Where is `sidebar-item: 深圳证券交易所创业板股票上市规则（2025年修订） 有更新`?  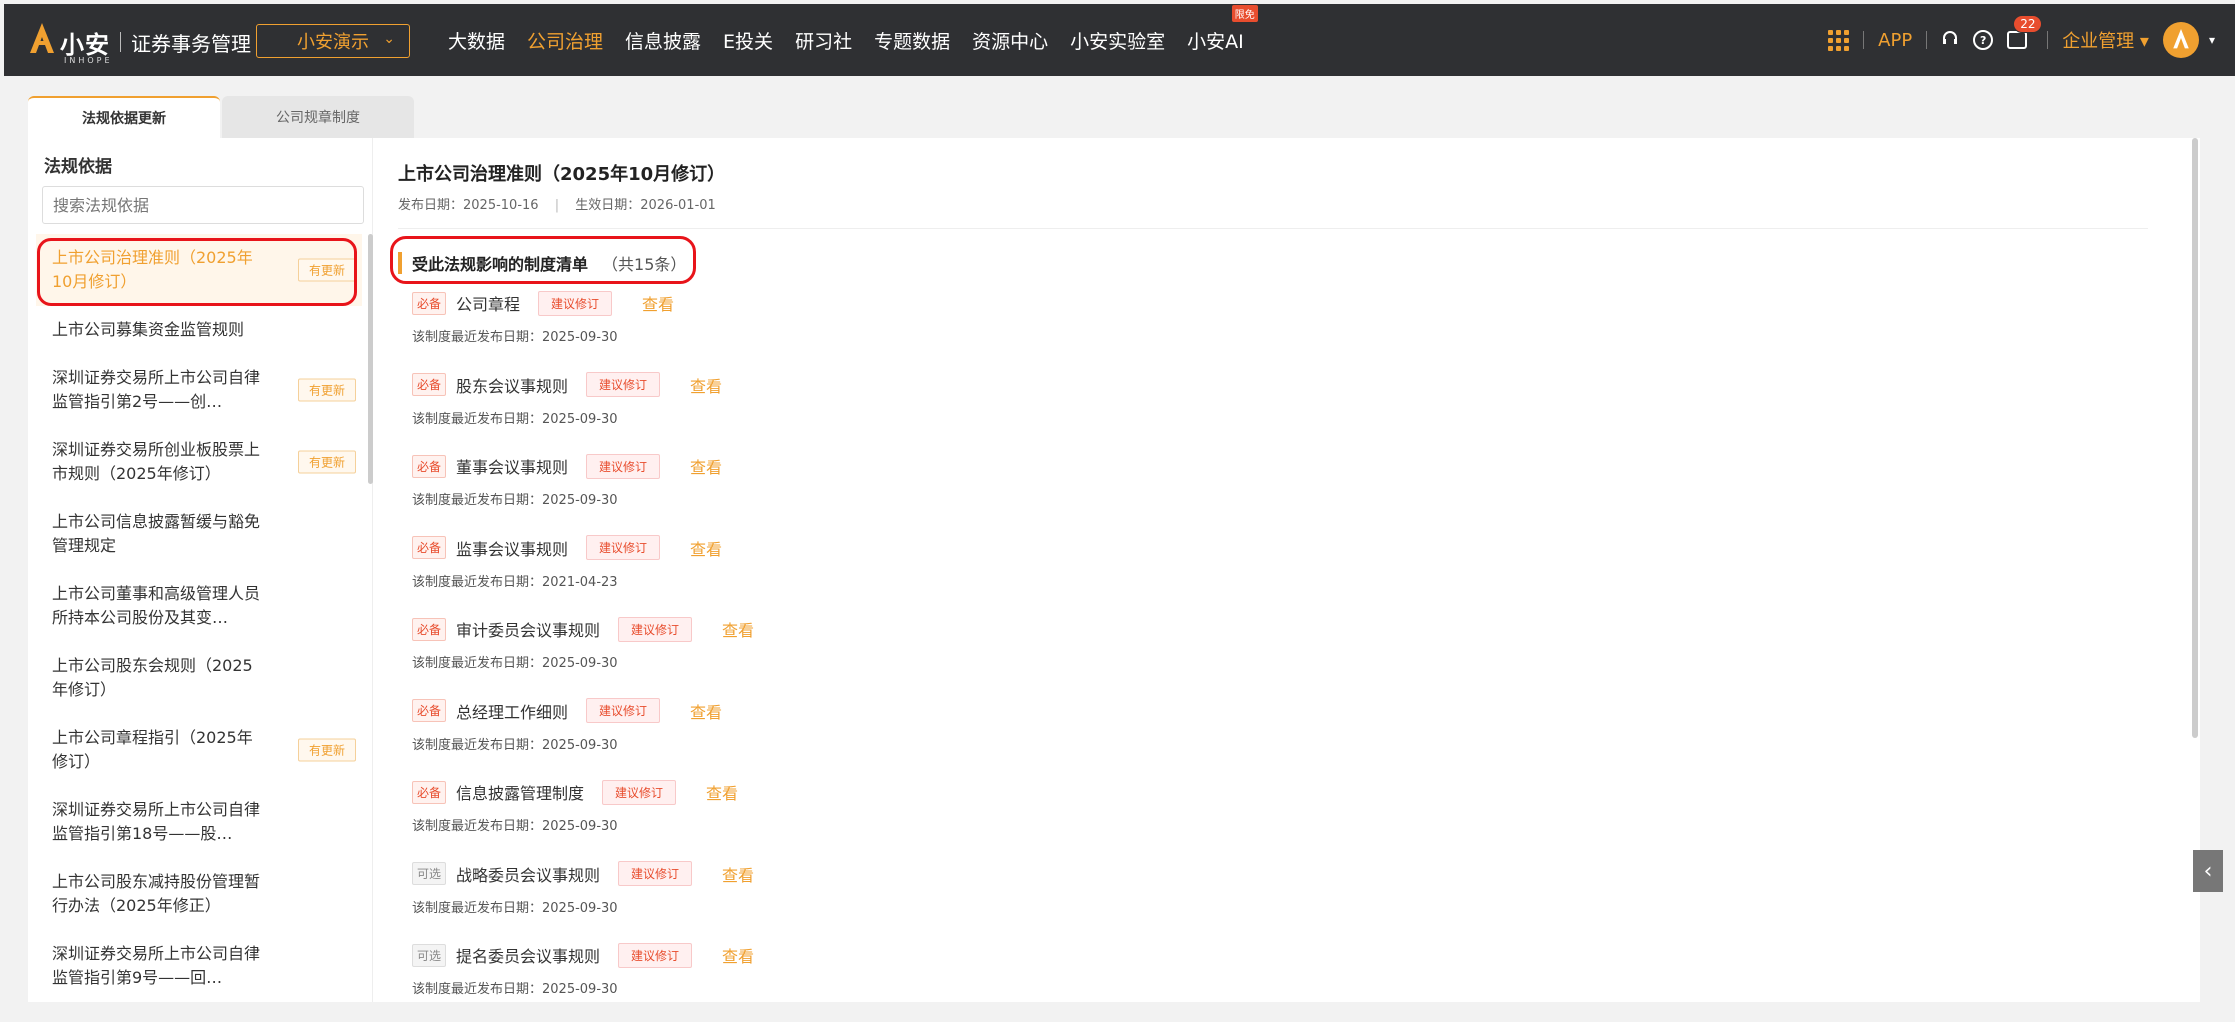 sidebar-item: 深圳证券交易所创业板股票上市规则（2025年修订） 有更新 is located at coordinates (199, 462).